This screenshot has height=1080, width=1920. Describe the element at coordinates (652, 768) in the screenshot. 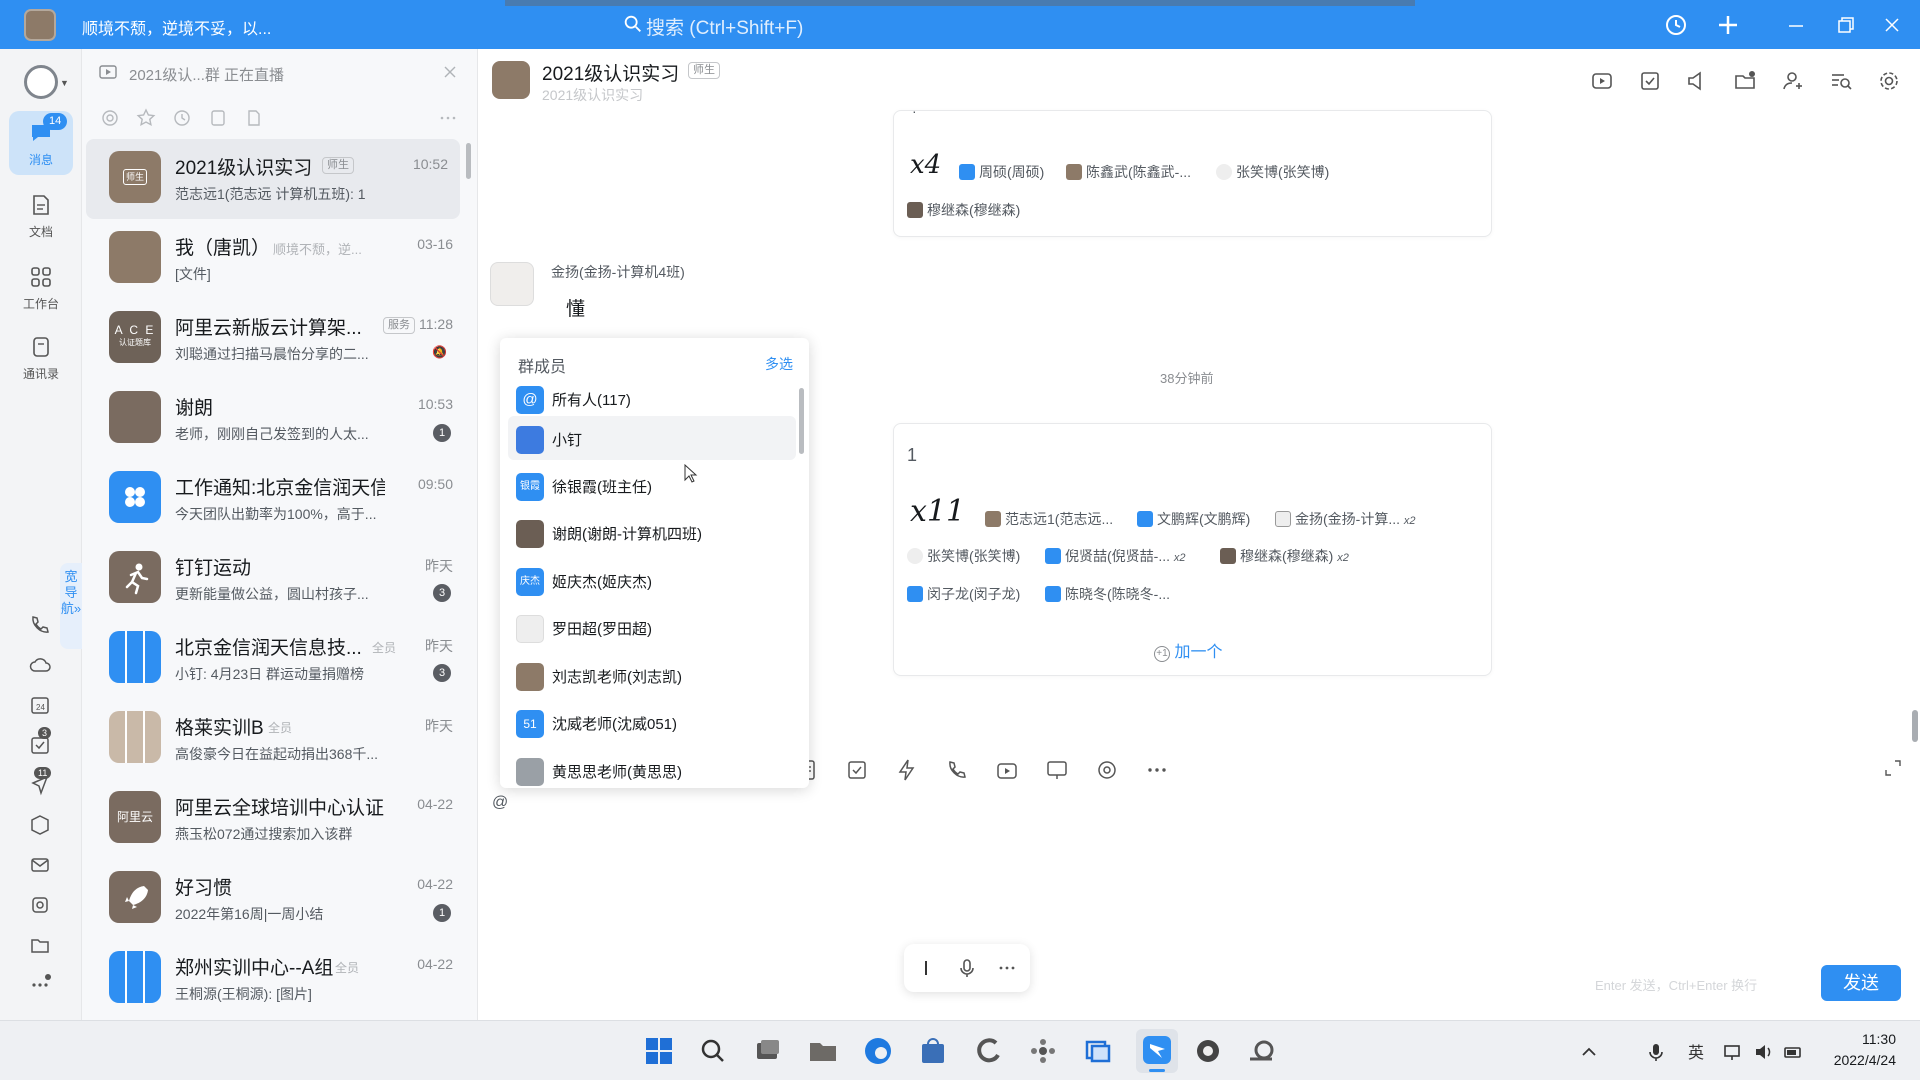

I see `member-item: 黄思思老师(黄思思)` at that location.